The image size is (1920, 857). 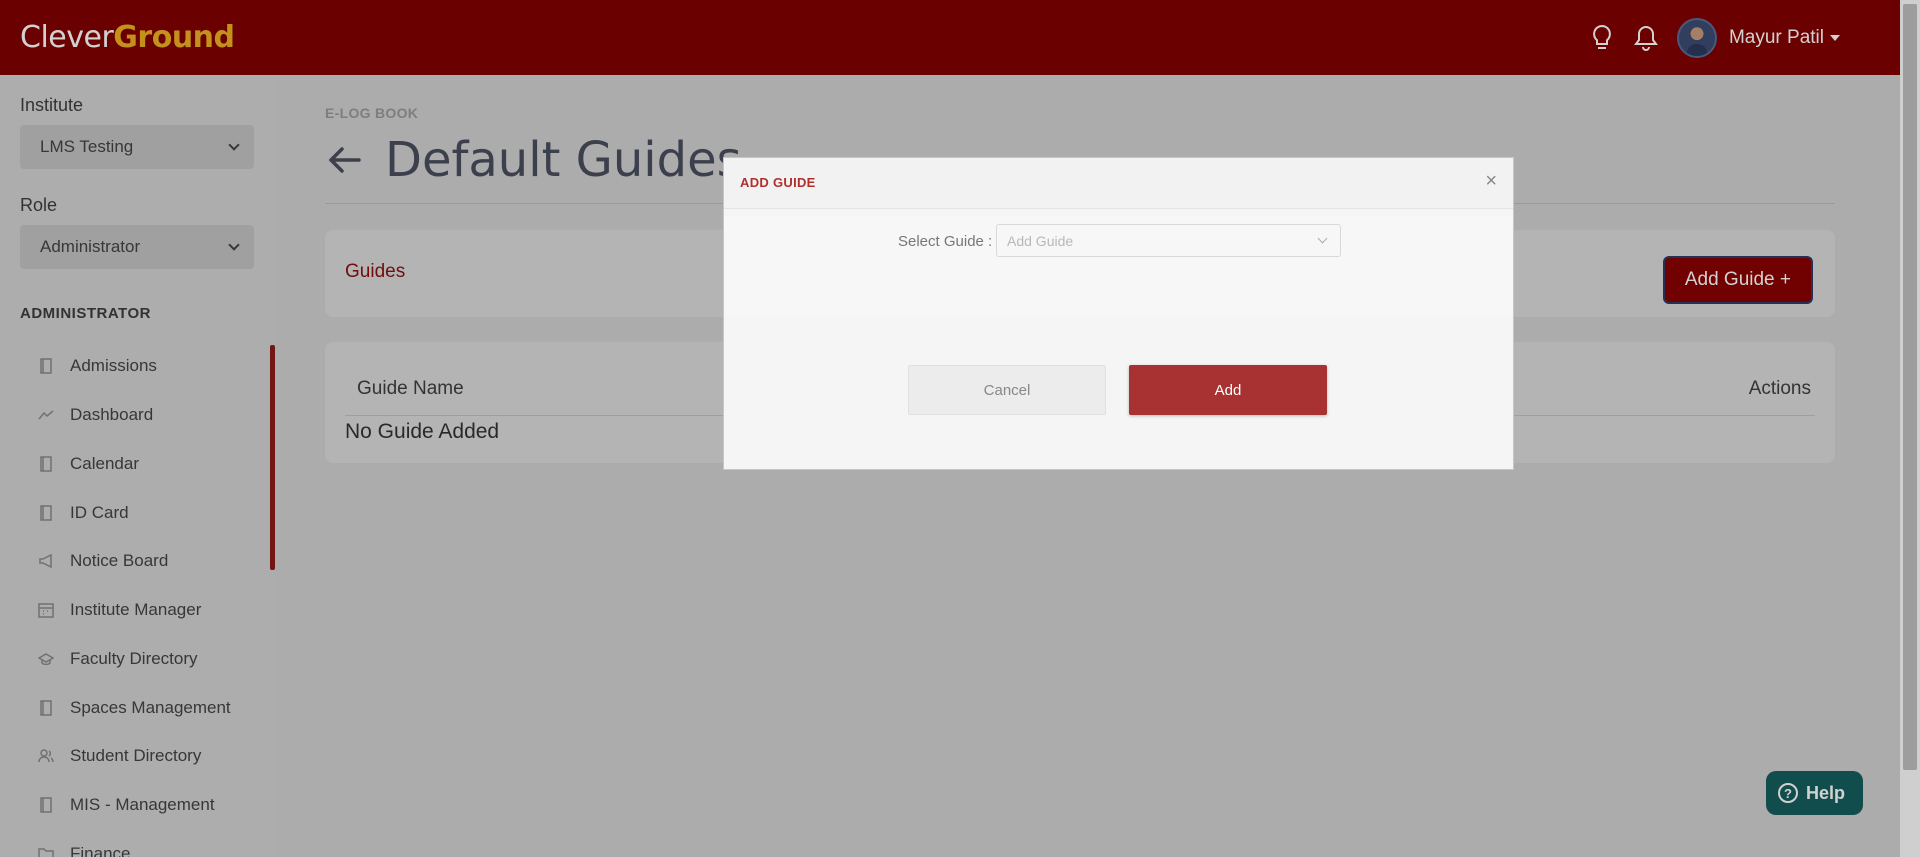 What do you see at coordinates (1491, 181) in the screenshot?
I see `close-icon: ×` at bounding box center [1491, 181].